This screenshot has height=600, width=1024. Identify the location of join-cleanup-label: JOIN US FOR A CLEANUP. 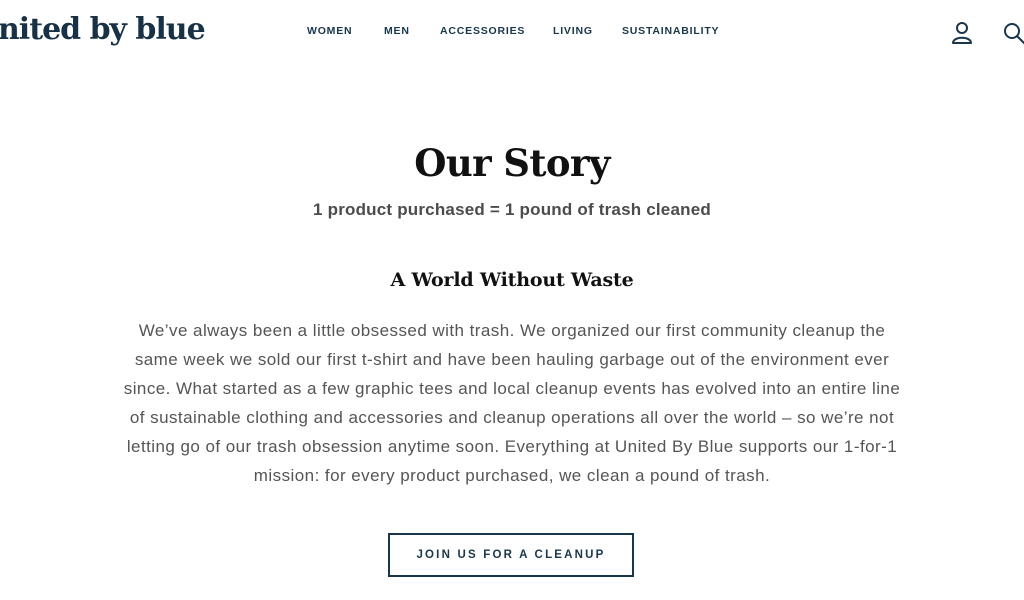
(511, 555).